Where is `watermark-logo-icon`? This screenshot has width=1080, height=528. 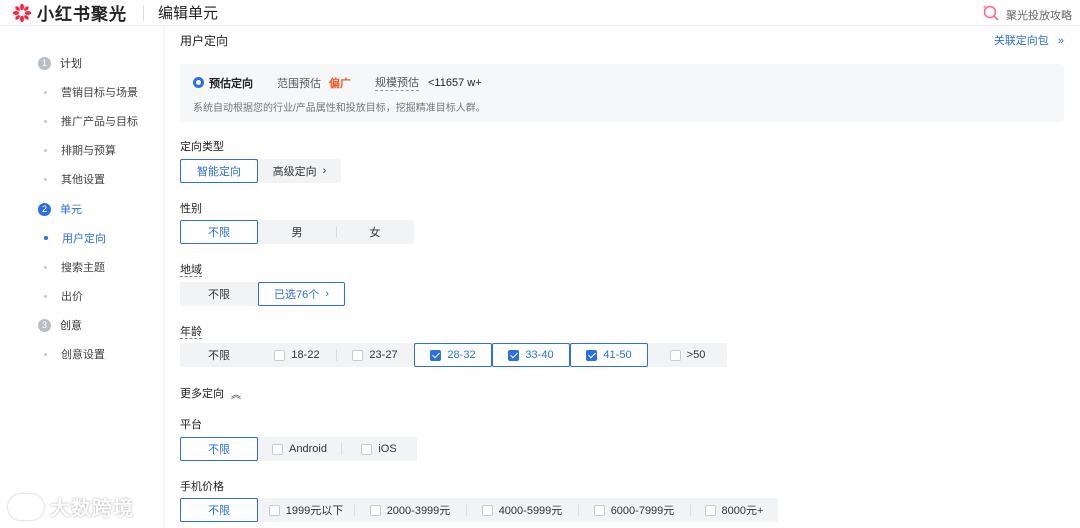
watermark-logo-icon is located at coordinates (26, 506).